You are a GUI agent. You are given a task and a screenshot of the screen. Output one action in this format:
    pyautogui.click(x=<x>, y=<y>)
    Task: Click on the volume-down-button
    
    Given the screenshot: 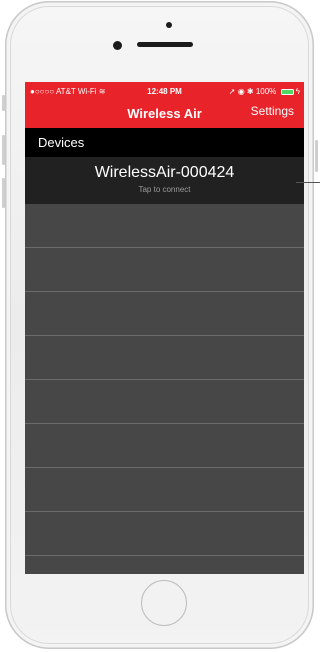 What is the action you would take?
    pyautogui.click(x=3, y=193)
    